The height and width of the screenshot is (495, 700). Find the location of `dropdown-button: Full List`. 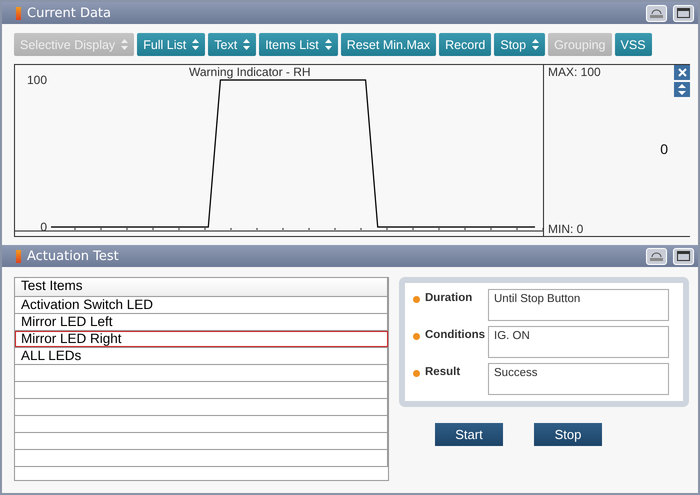

dropdown-button: Full List is located at coordinates (171, 44).